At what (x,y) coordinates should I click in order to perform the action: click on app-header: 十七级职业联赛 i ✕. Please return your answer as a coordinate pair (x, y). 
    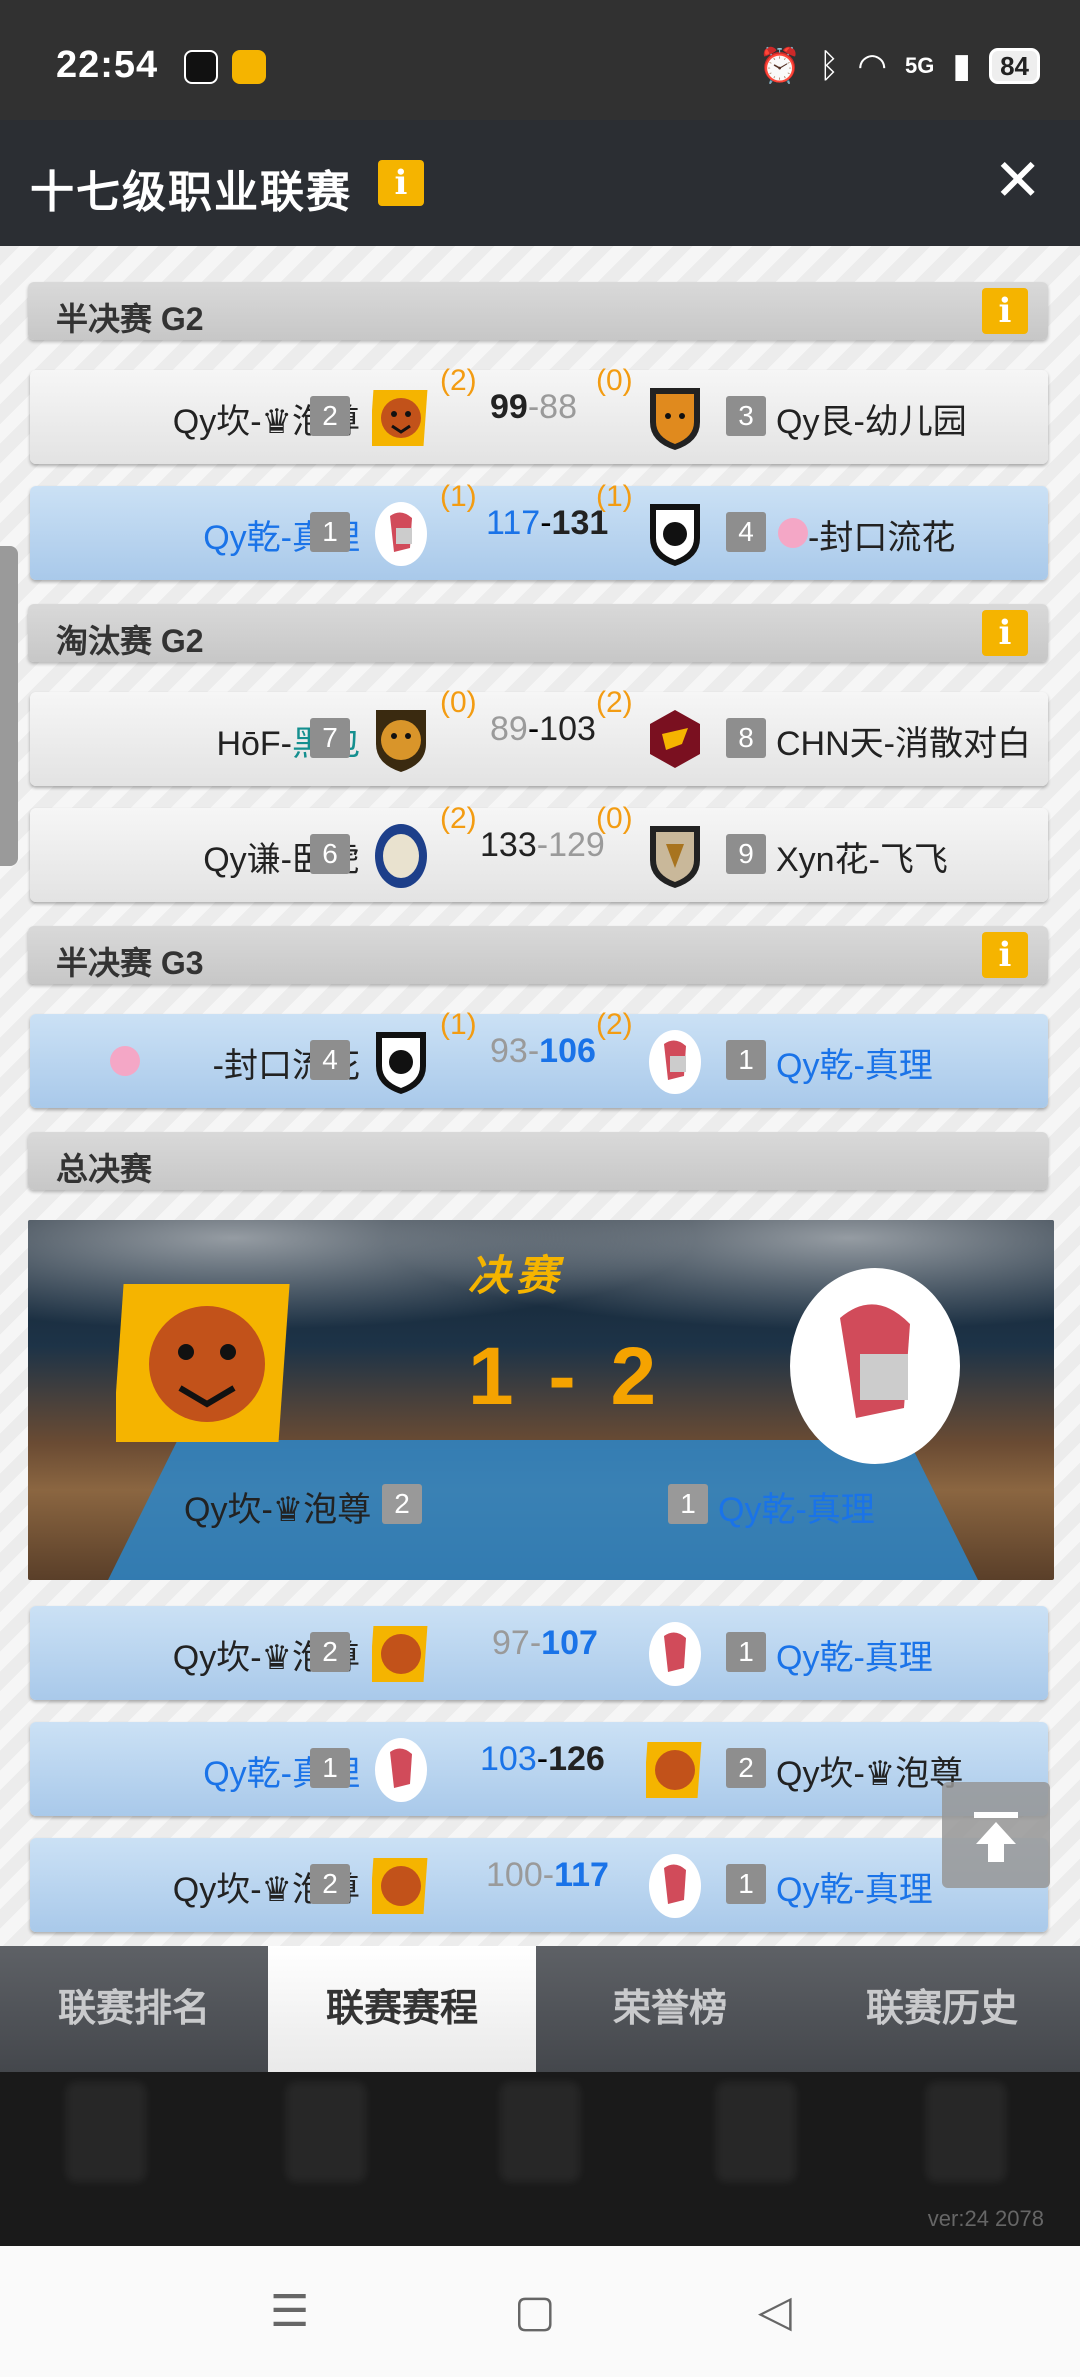
    Looking at the image, I should click on (540, 183).